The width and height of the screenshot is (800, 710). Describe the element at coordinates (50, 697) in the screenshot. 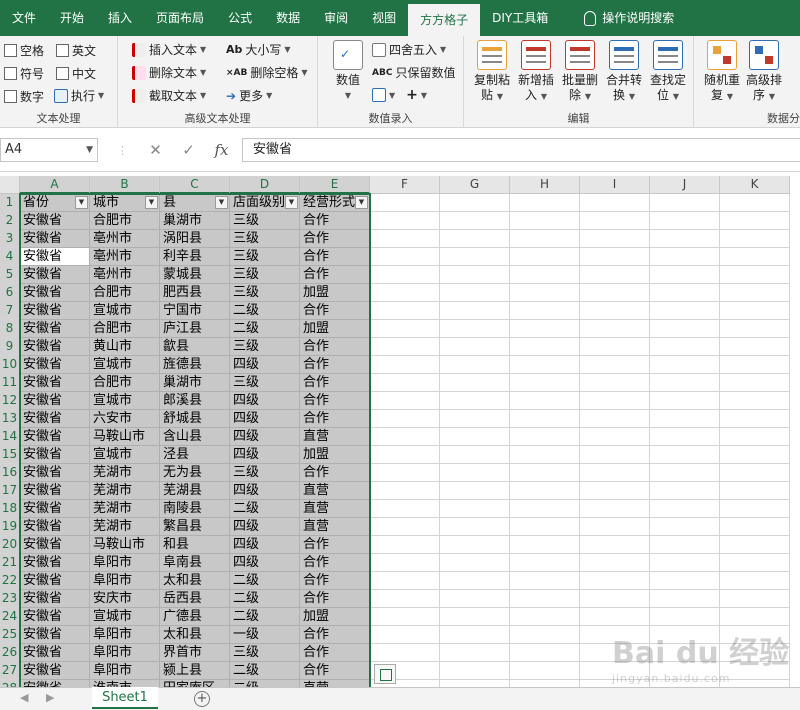

I see `next-sheet-icon: ▶` at that location.